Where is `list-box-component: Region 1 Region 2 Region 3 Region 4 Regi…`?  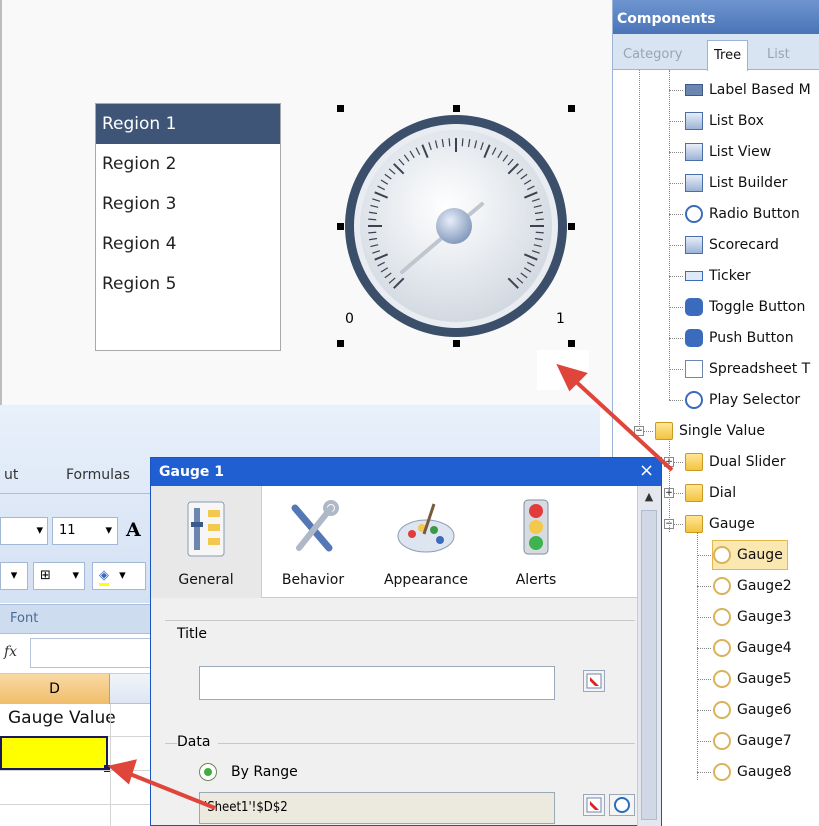
list-box-component: Region 1 Region 2 Region 3 Region 4 Regi… is located at coordinates (188, 227).